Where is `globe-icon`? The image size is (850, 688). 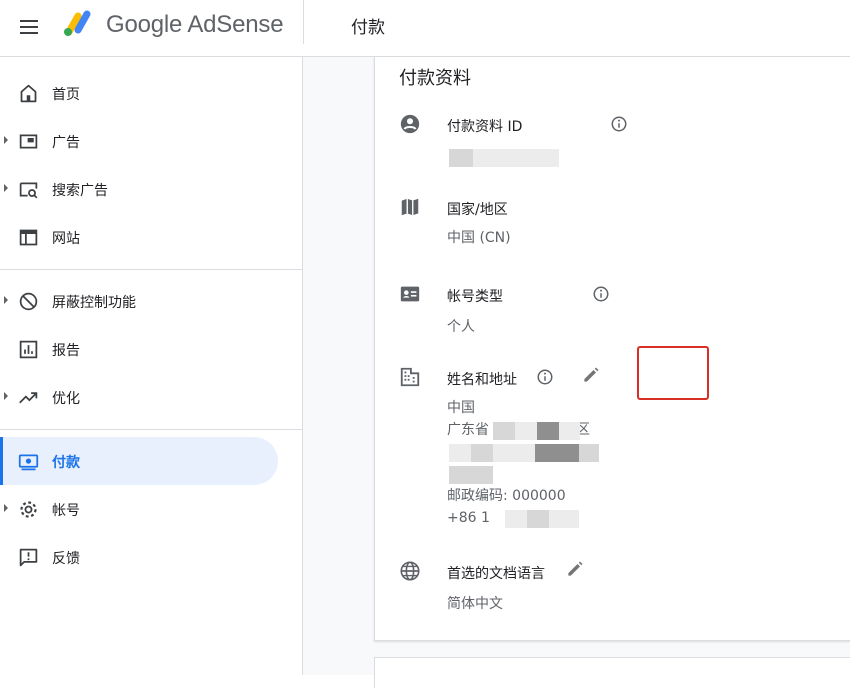 globe-icon is located at coordinates (410, 571).